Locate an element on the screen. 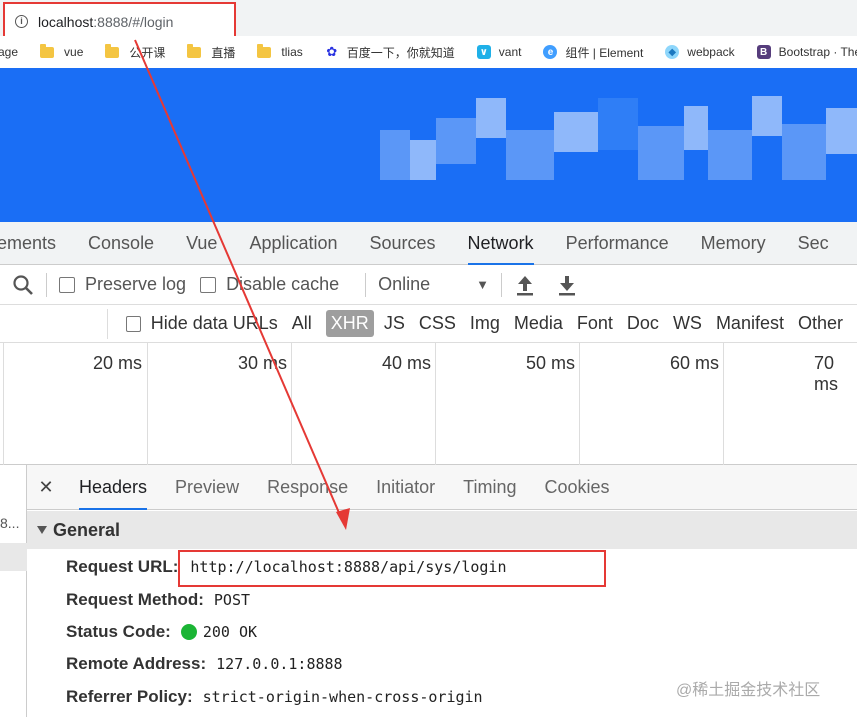 The image size is (857, 717). bookmark-age: age is located at coordinates (9, 52).